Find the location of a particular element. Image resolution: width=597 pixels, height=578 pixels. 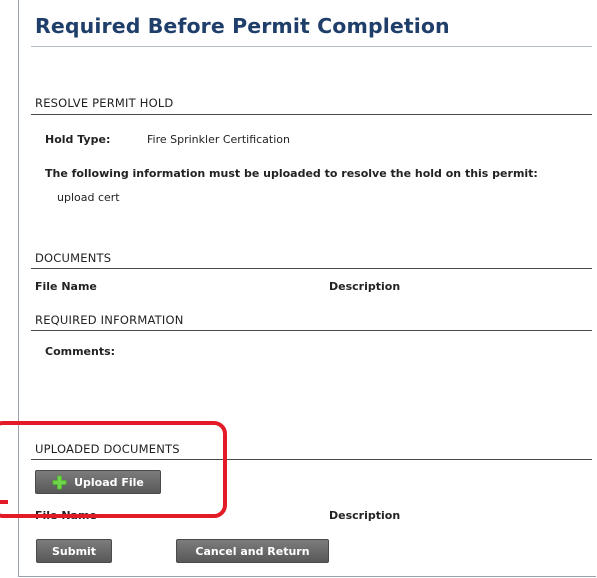

resolve-hold-section-title: RESOLVE PERMIT HOLD is located at coordinates (104, 103).